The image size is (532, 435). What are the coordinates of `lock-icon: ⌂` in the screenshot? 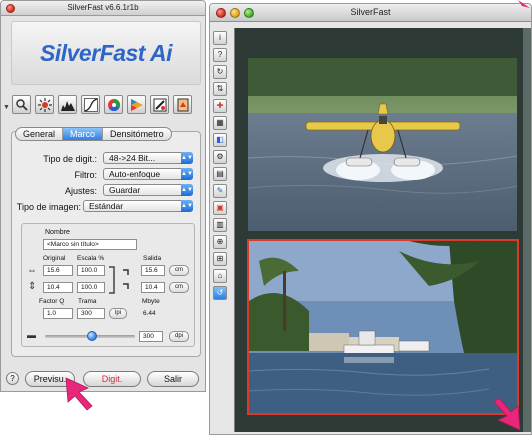 It's located at (220, 276).